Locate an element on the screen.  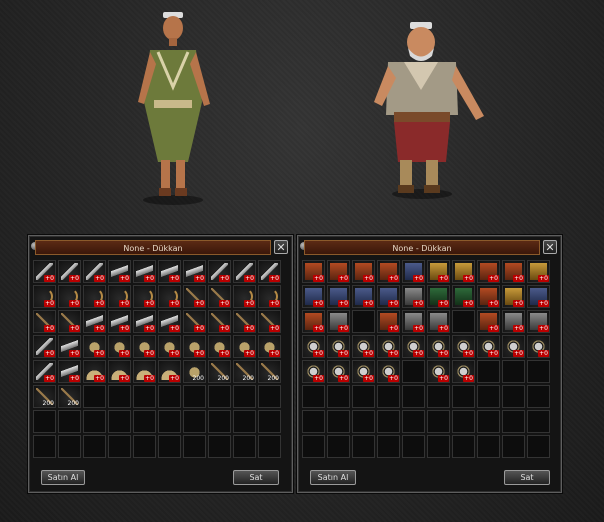
buy-button-left: Satın Al is located at coordinates (63, 477).